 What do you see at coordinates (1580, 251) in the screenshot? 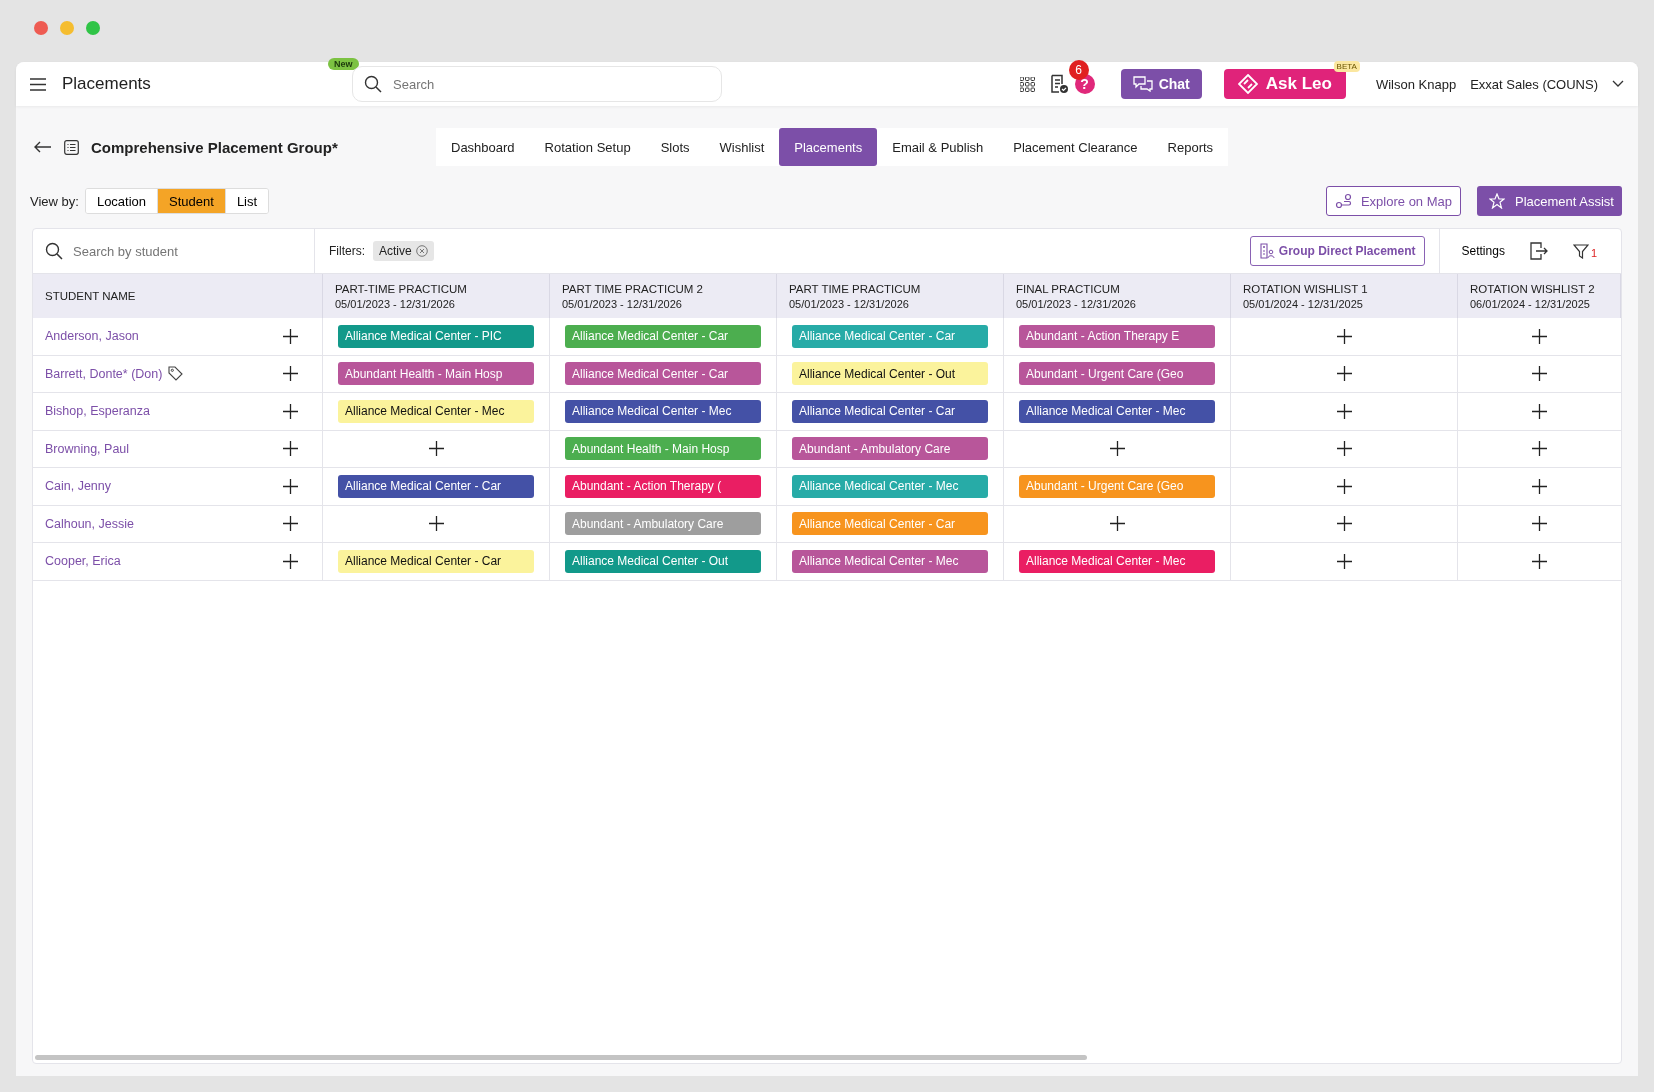
I see `filter-icon` at bounding box center [1580, 251].